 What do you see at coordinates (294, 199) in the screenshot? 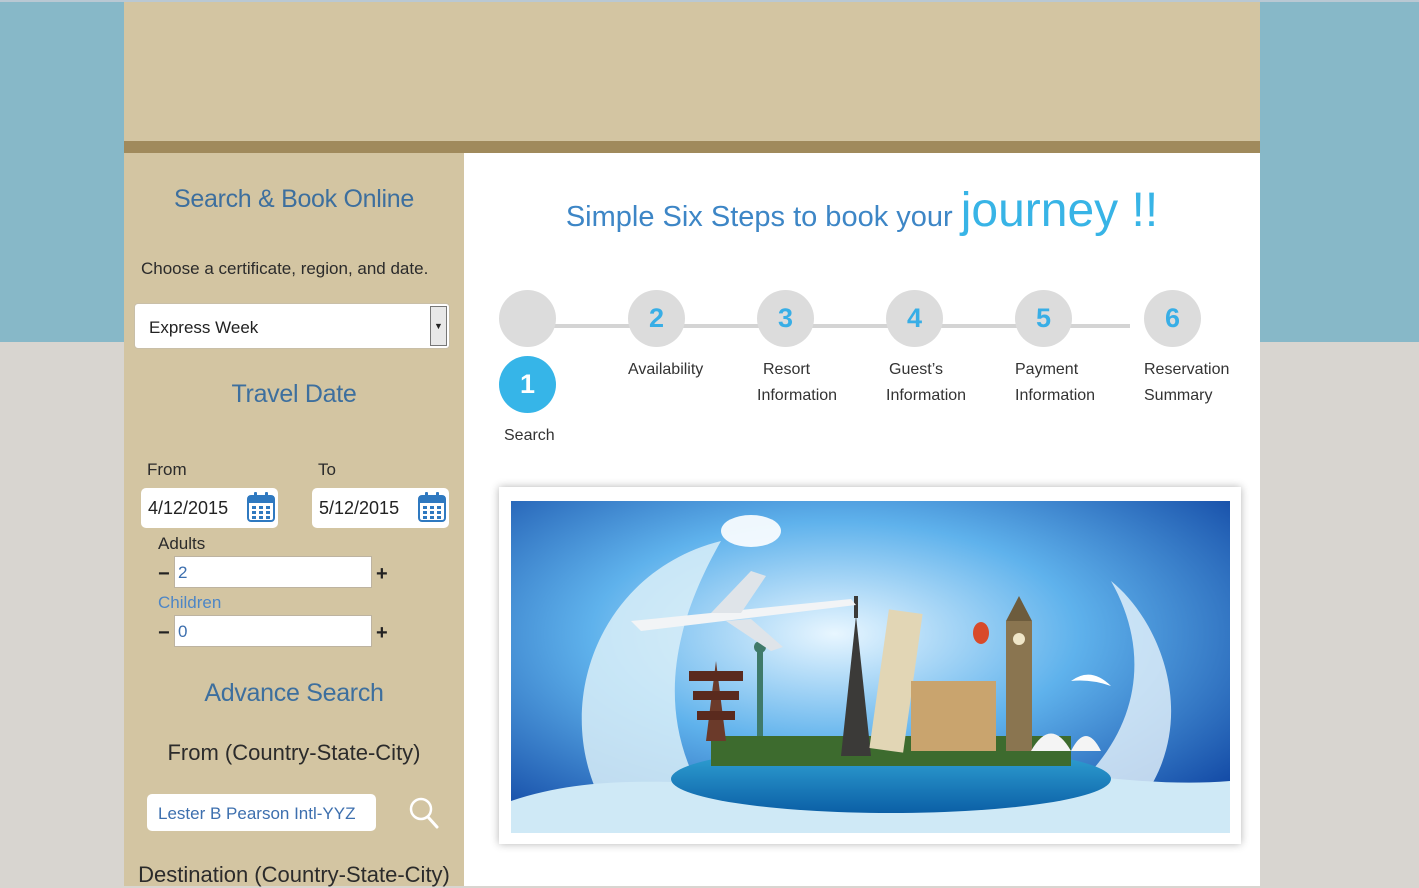
I see `search-book-title: Search & Book Online` at bounding box center [294, 199].